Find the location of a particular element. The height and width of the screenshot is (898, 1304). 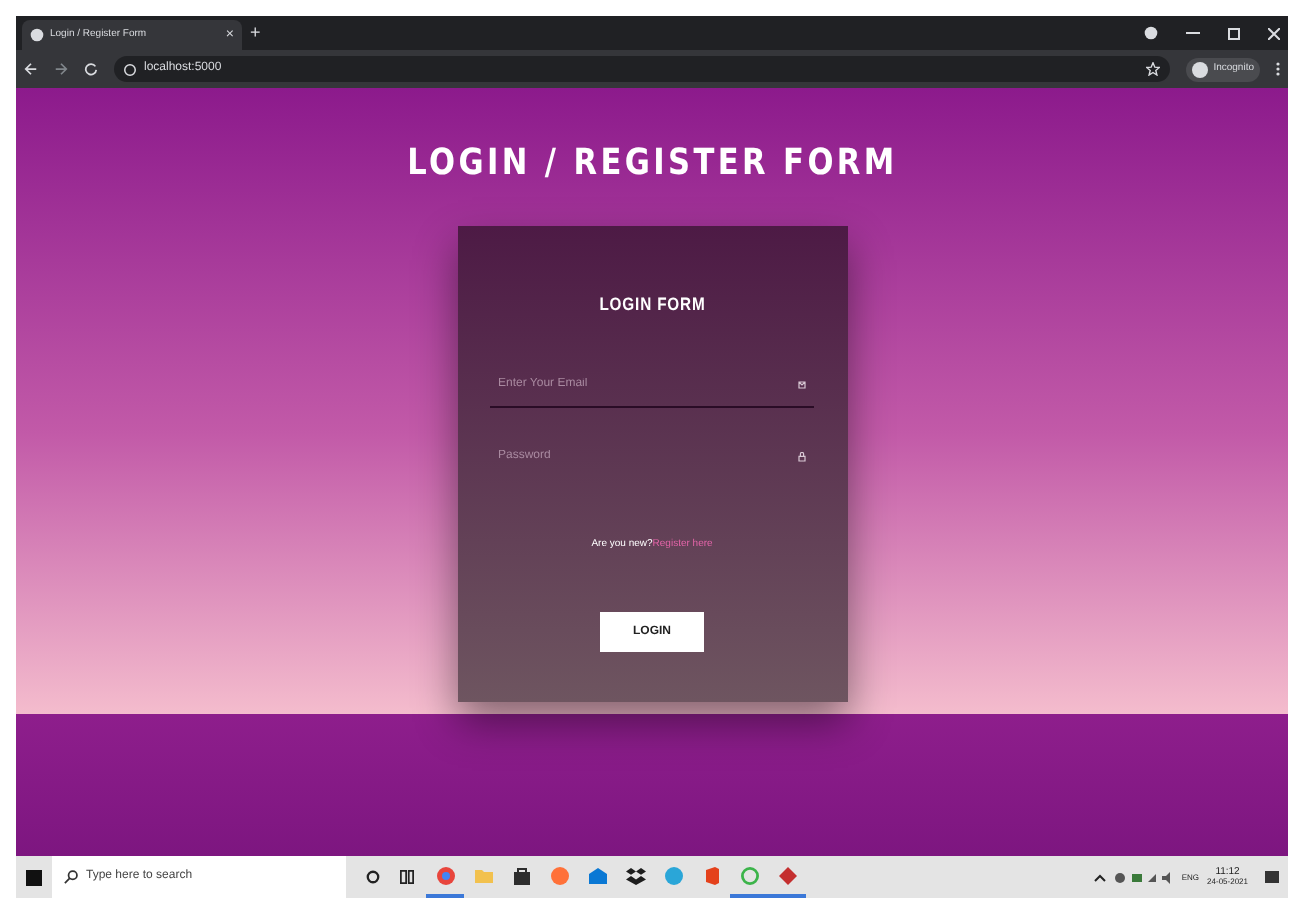

star-icon is located at coordinates (1152, 69).